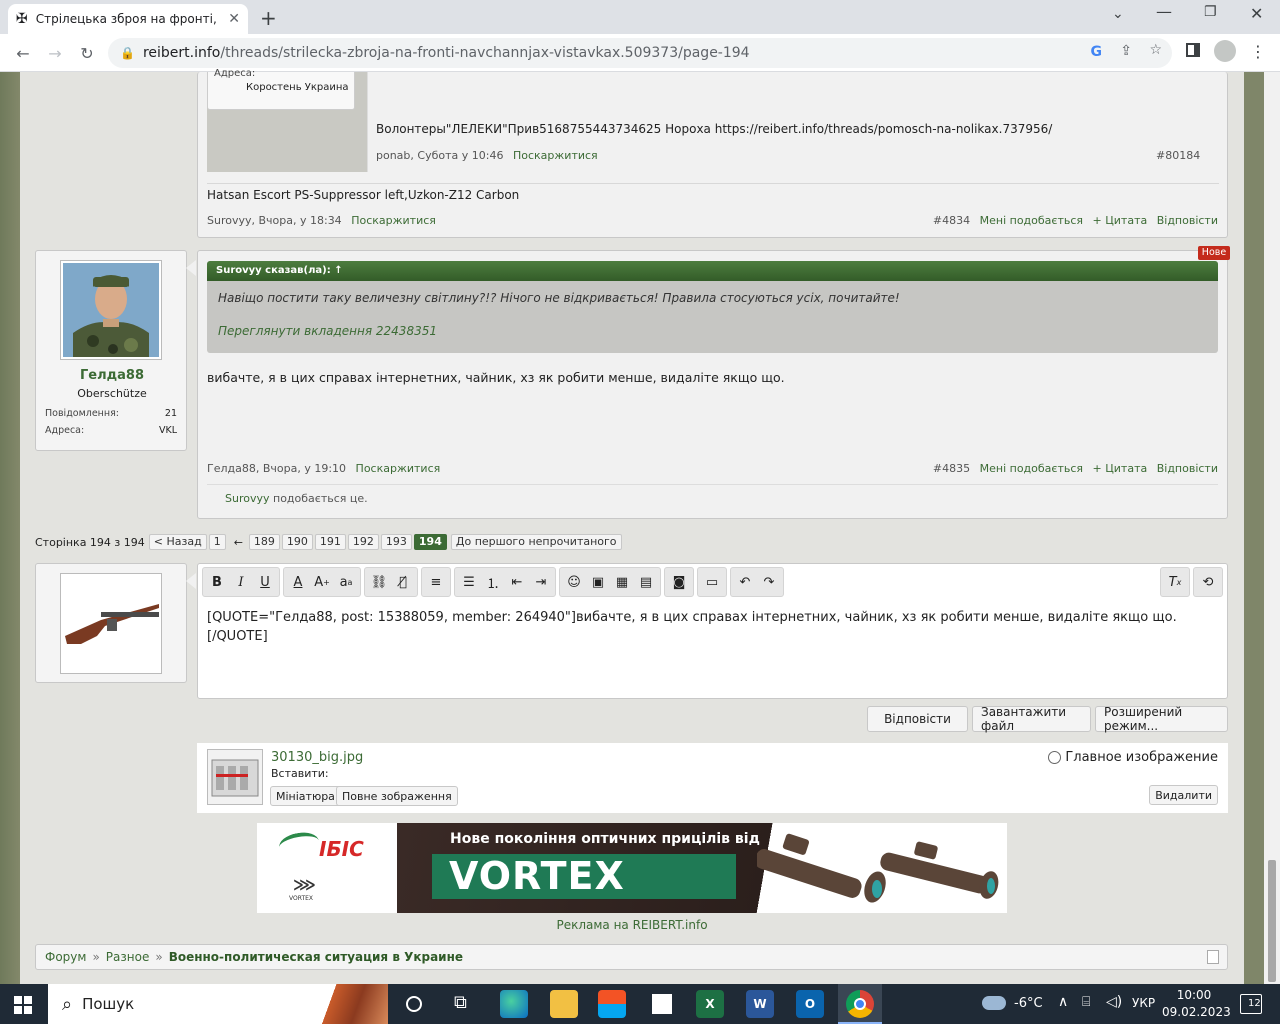 Image resolution: width=1280 pixels, height=1024 pixels. I want to click on username: Гелда88, so click(112, 375).